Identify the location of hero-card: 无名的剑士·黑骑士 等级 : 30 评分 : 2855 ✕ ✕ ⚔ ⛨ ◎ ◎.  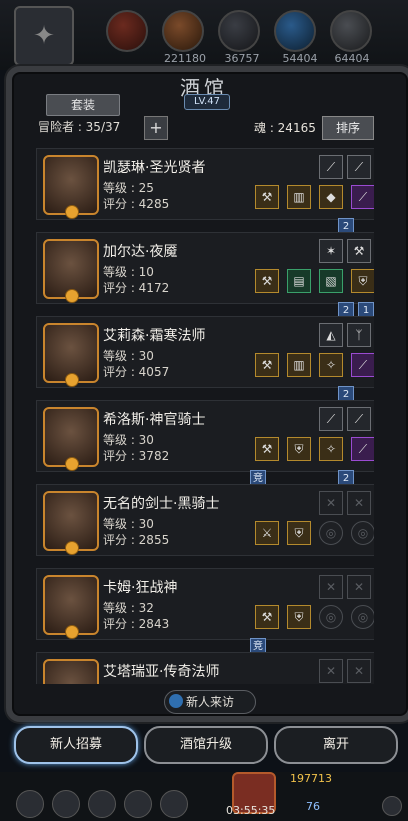
(205, 520).